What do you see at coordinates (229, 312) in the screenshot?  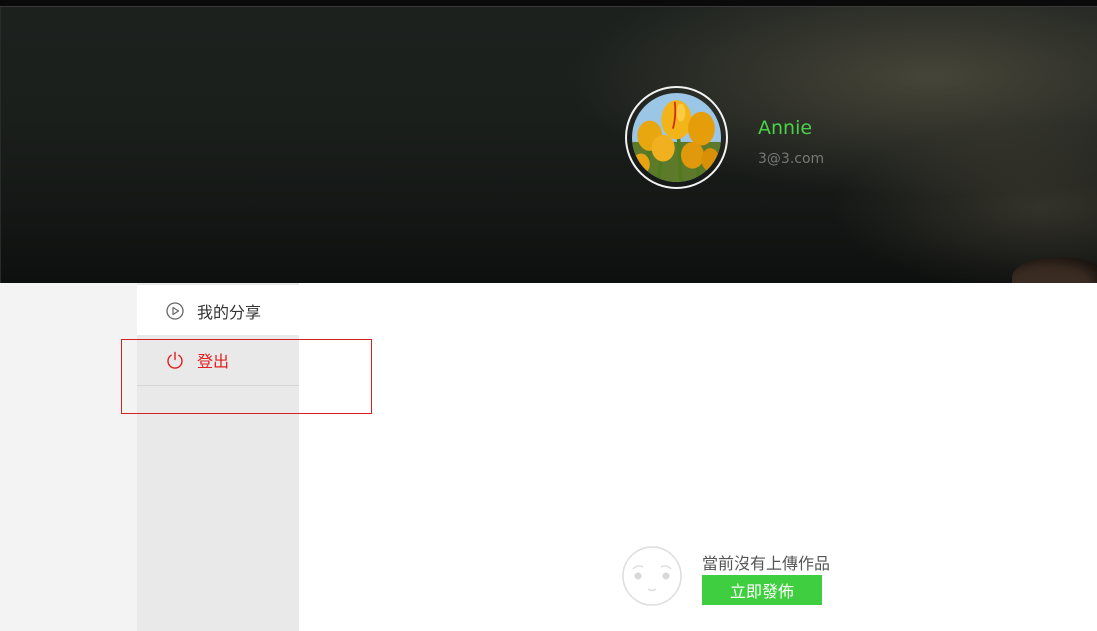 I see `sidebar-item-label: 我的分享` at bounding box center [229, 312].